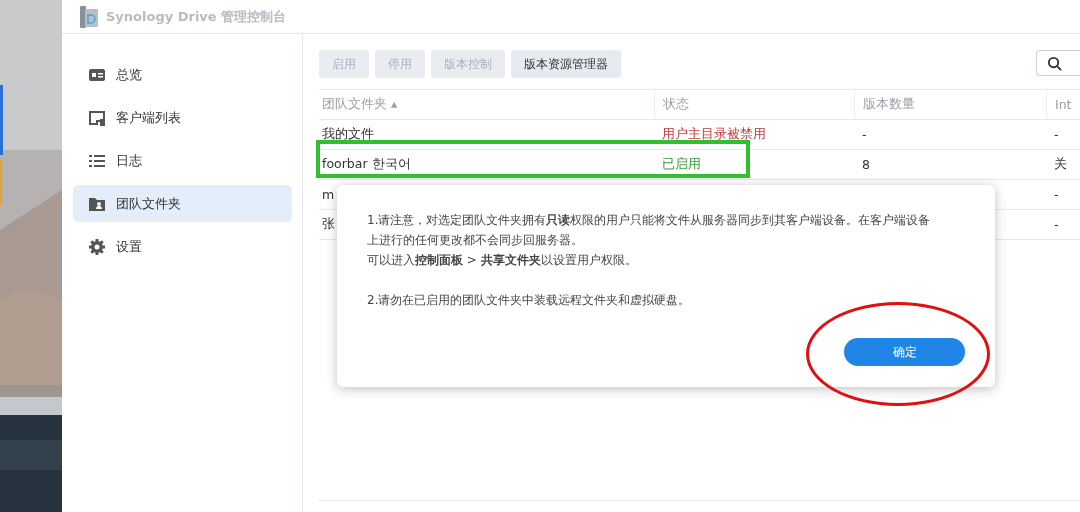 The width and height of the screenshot is (1080, 512). Describe the element at coordinates (89, 16) in the screenshot. I see `app-logo-icon` at that location.